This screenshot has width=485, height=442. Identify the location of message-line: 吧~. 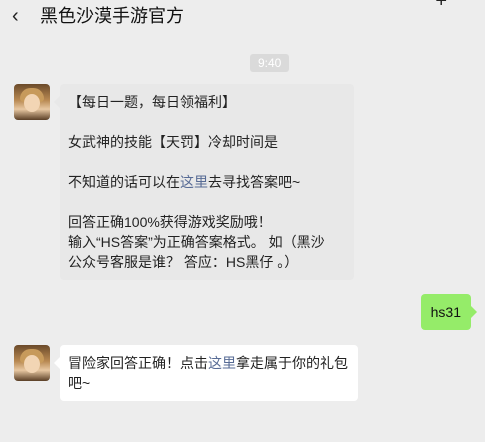
(79, 383).